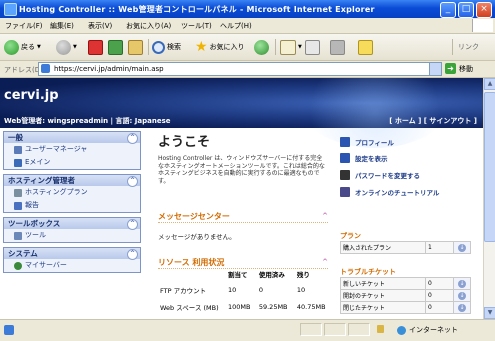  I want to click on plan-table: 購入されたプラン 1 ↓, so click(405, 247).